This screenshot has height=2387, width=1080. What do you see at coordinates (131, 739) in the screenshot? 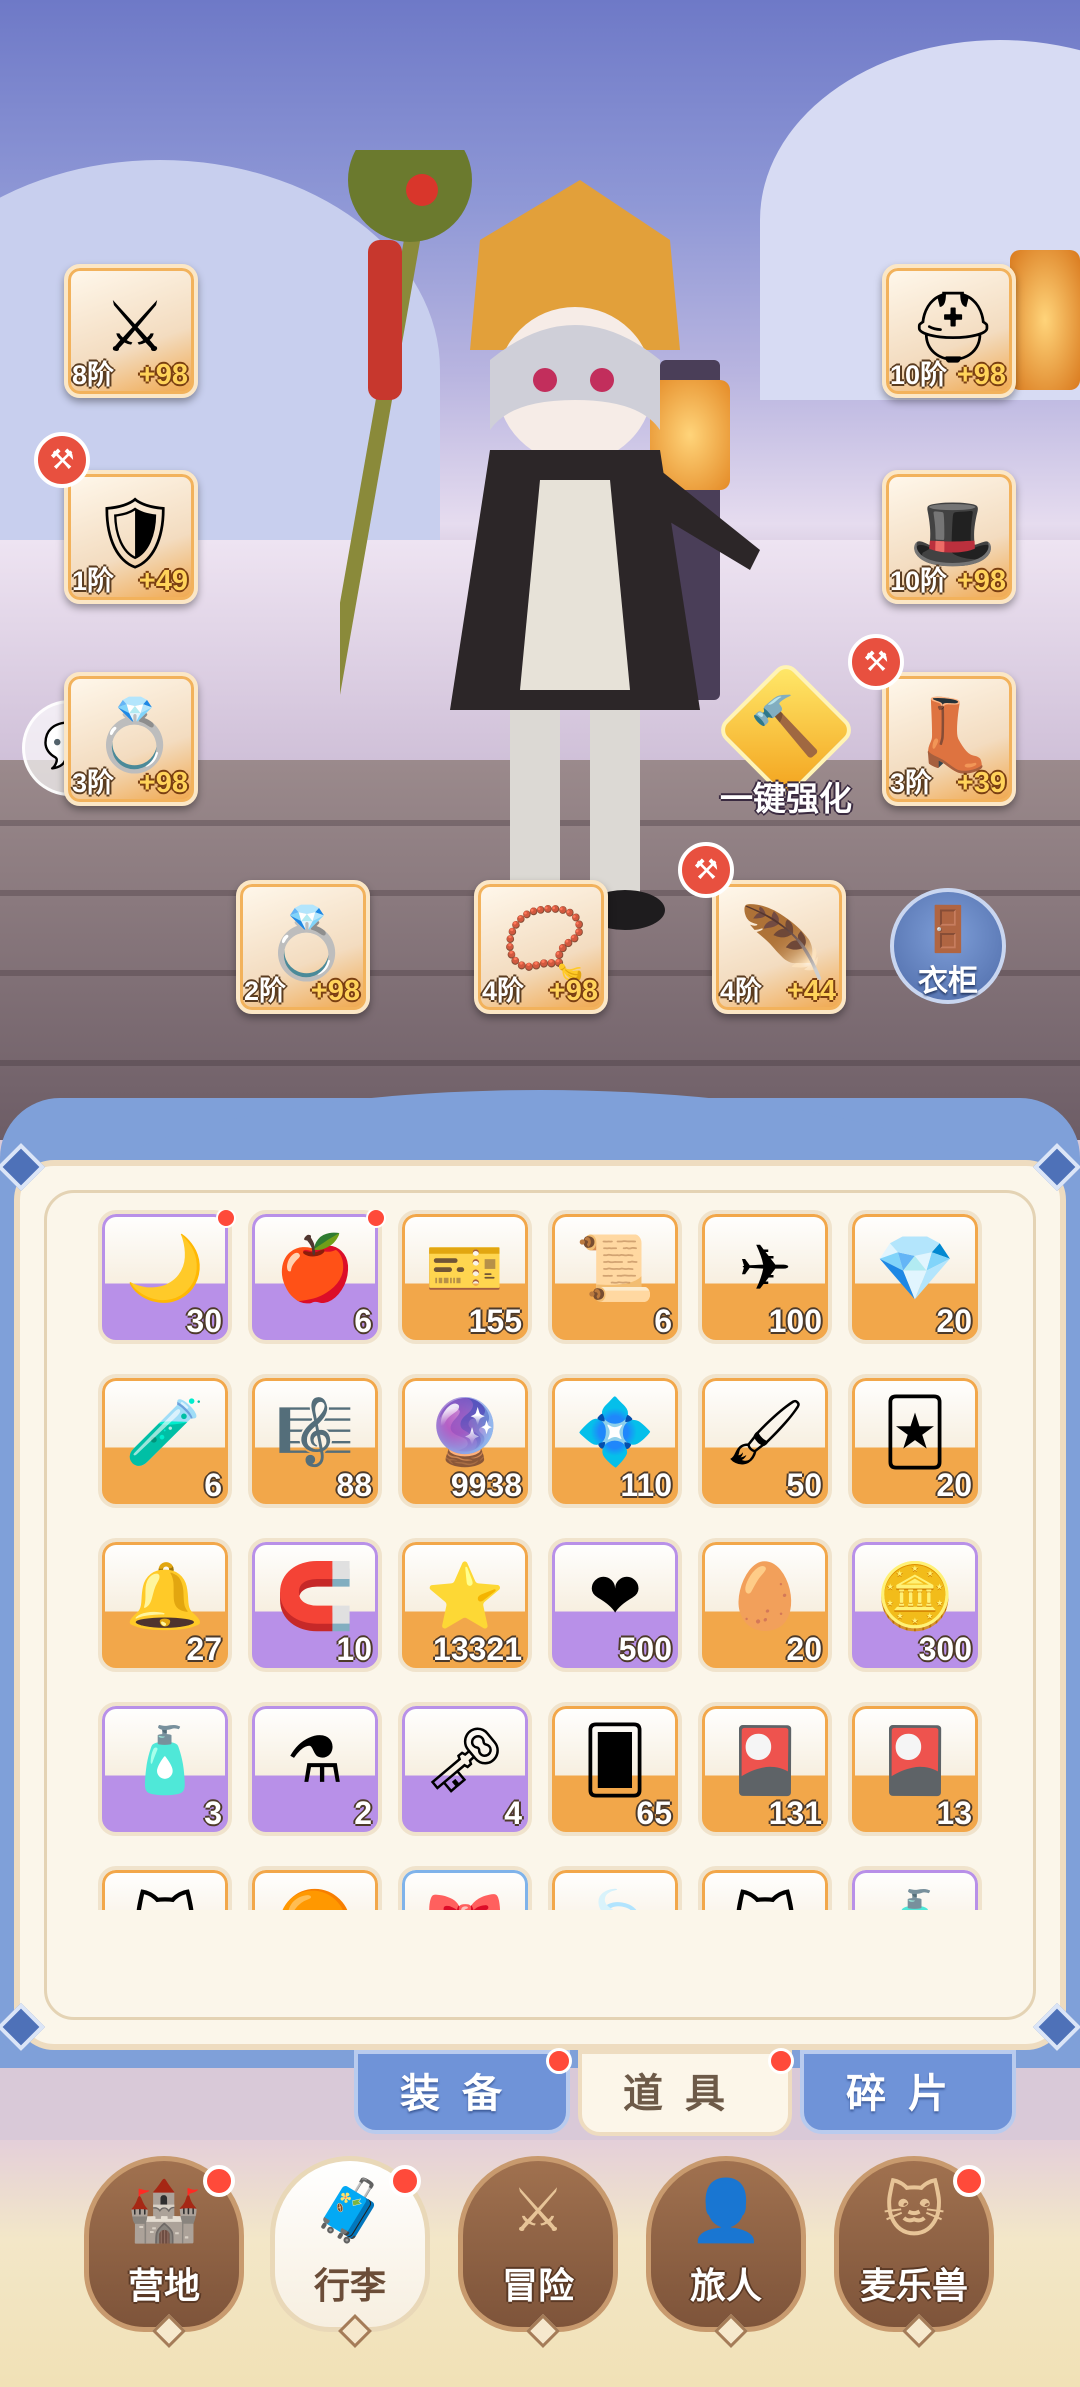
I see `equip-slot-belt: 💍 3阶 +98` at bounding box center [131, 739].